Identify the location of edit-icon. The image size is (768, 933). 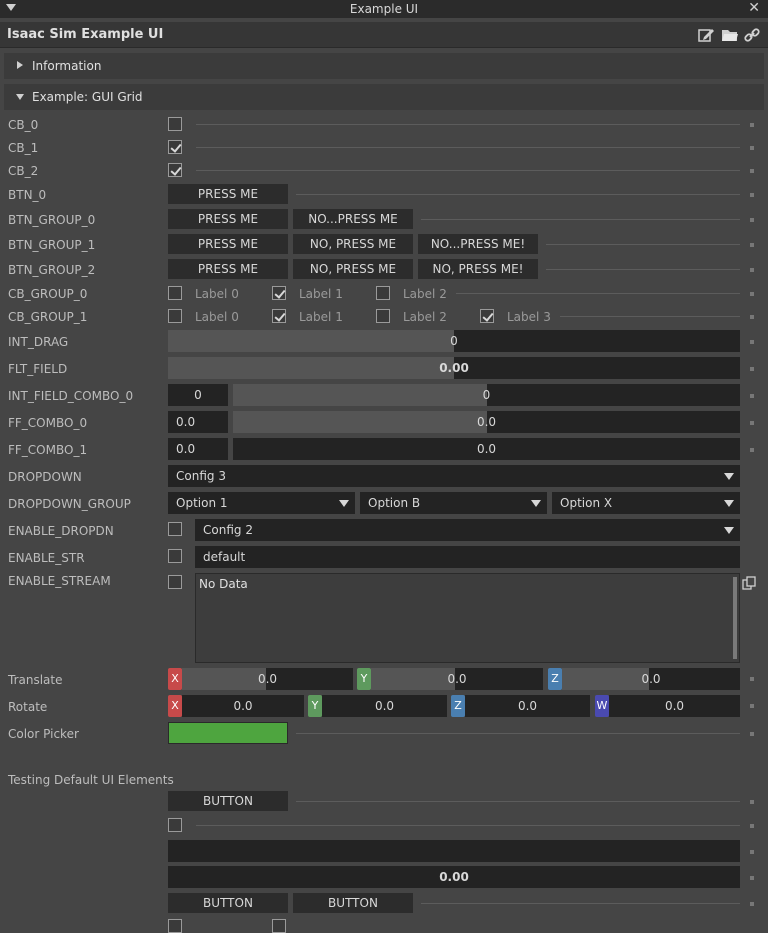
(706, 35).